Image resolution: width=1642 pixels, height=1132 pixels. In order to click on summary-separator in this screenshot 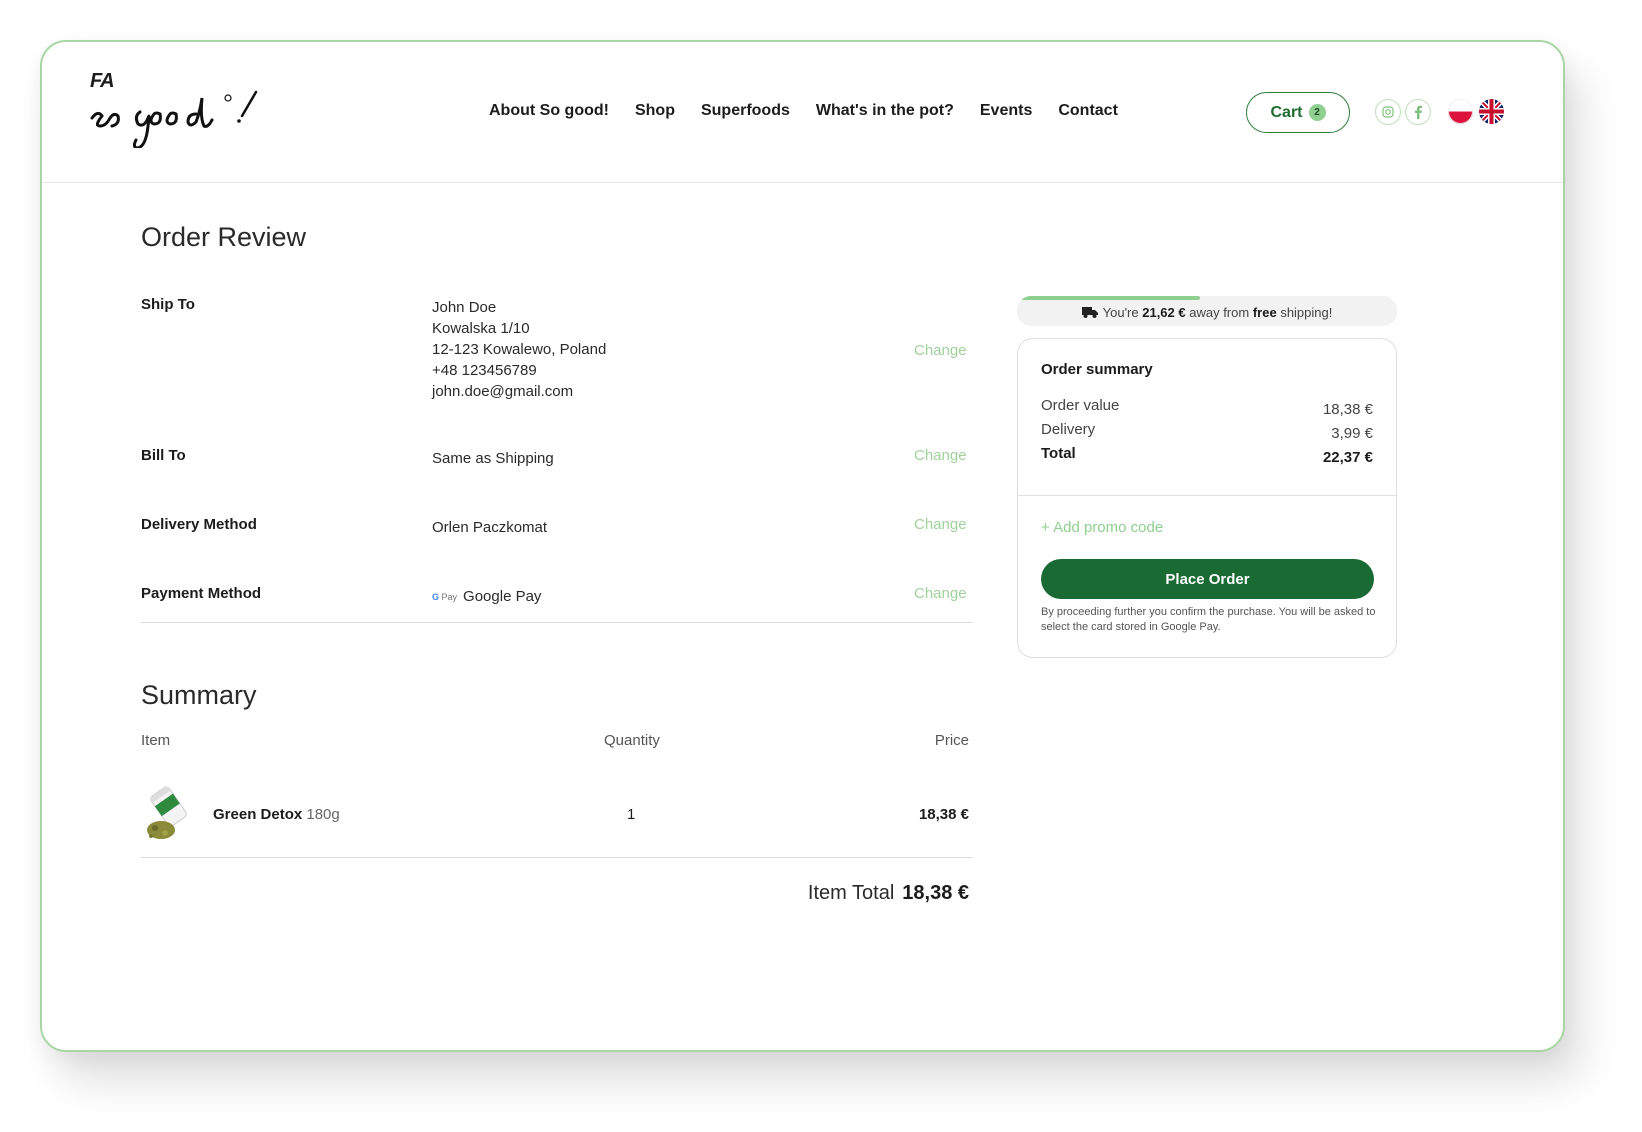, I will do `click(1207, 495)`.